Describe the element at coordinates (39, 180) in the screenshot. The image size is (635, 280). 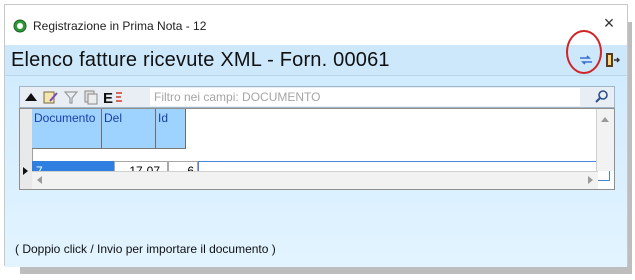
I see `scroll-left-icon` at that location.